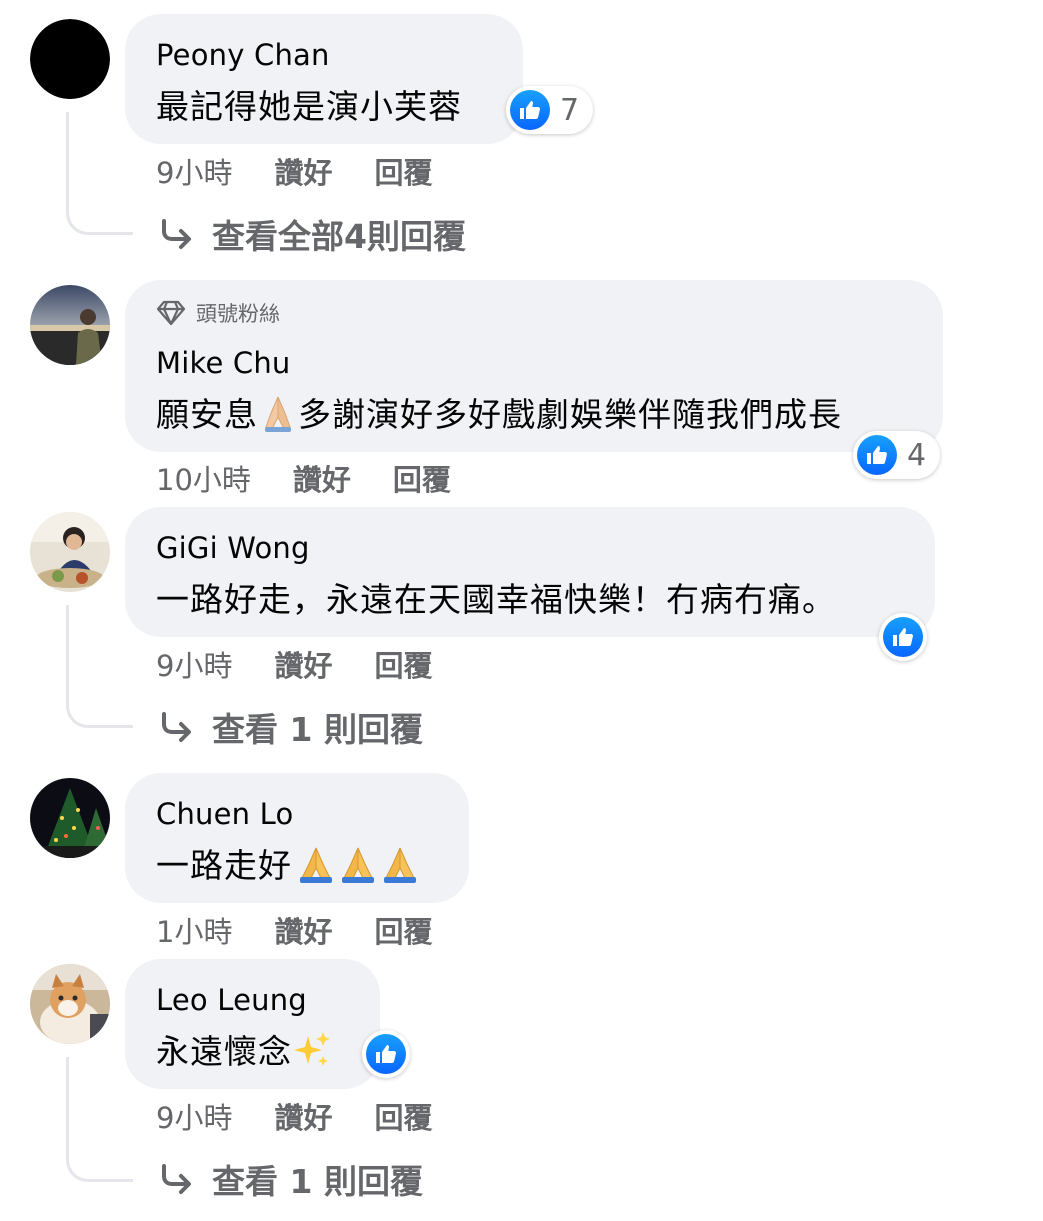 Image resolution: width=1043 pixels, height=1221 pixels. What do you see at coordinates (238, 314) in the screenshot?
I see `badge-label: 頭號粉絲` at bounding box center [238, 314].